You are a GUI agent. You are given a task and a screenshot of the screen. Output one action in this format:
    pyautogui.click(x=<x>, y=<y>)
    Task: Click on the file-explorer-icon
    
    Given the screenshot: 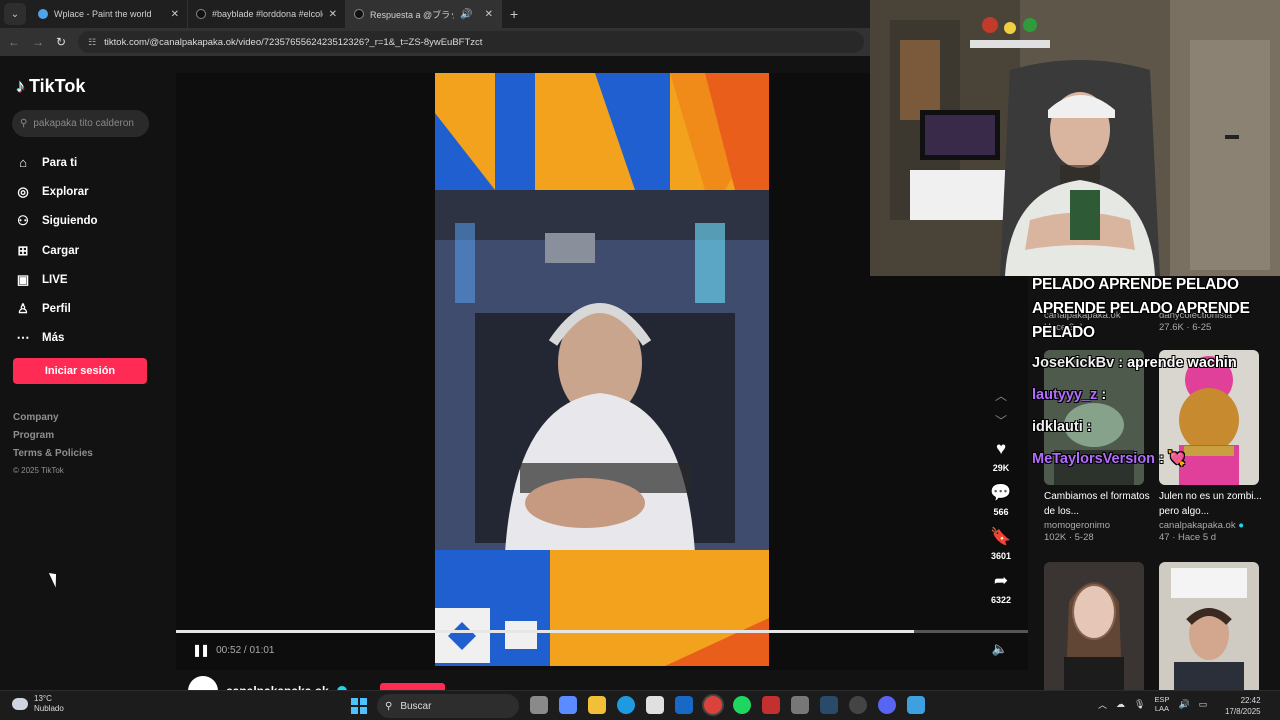 What is the action you would take?
    pyautogui.click(x=597, y=705)
    